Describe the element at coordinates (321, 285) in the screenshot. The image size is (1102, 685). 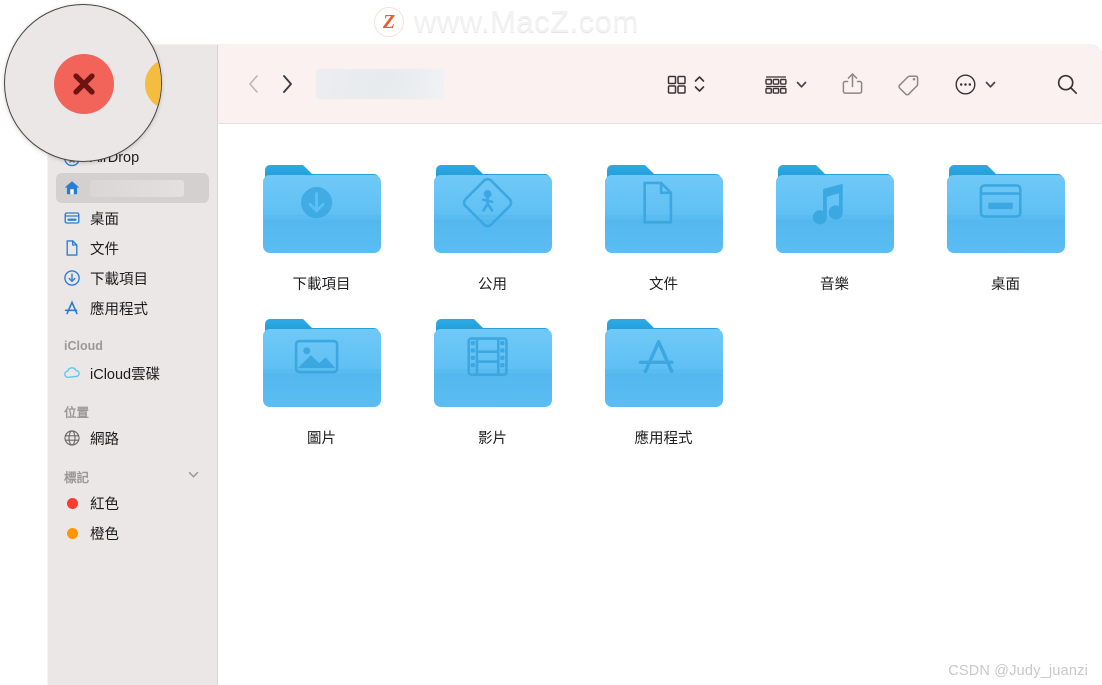
I see `folder-label: 下載項目` at that location.